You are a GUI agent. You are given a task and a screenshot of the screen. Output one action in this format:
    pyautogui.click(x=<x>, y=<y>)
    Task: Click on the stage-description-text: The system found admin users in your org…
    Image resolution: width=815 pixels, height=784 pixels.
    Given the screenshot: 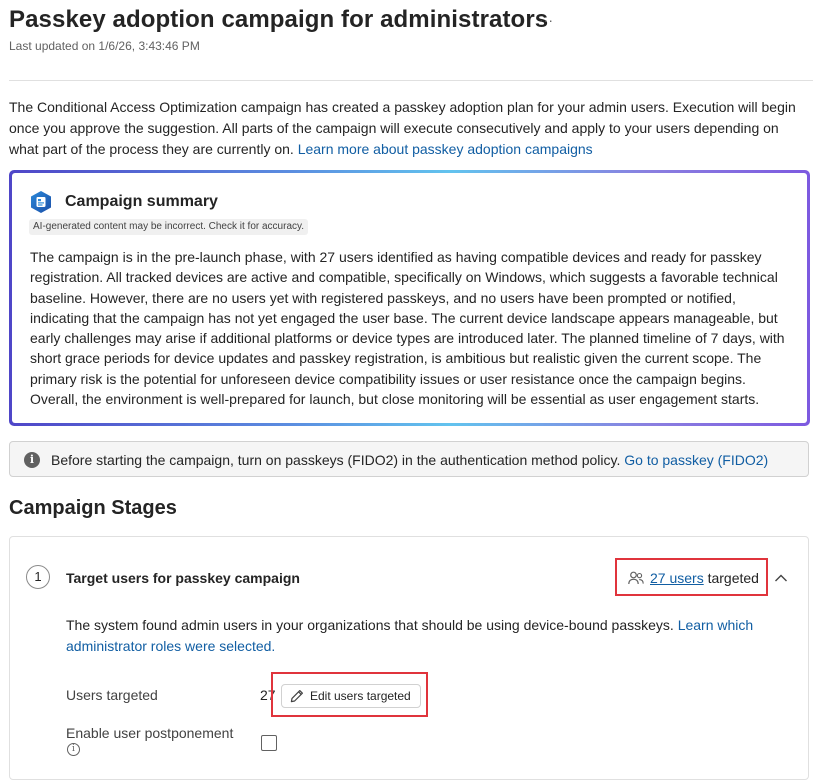 What is the action you would take?
    pyautogui.click(x=372, y=625)
    